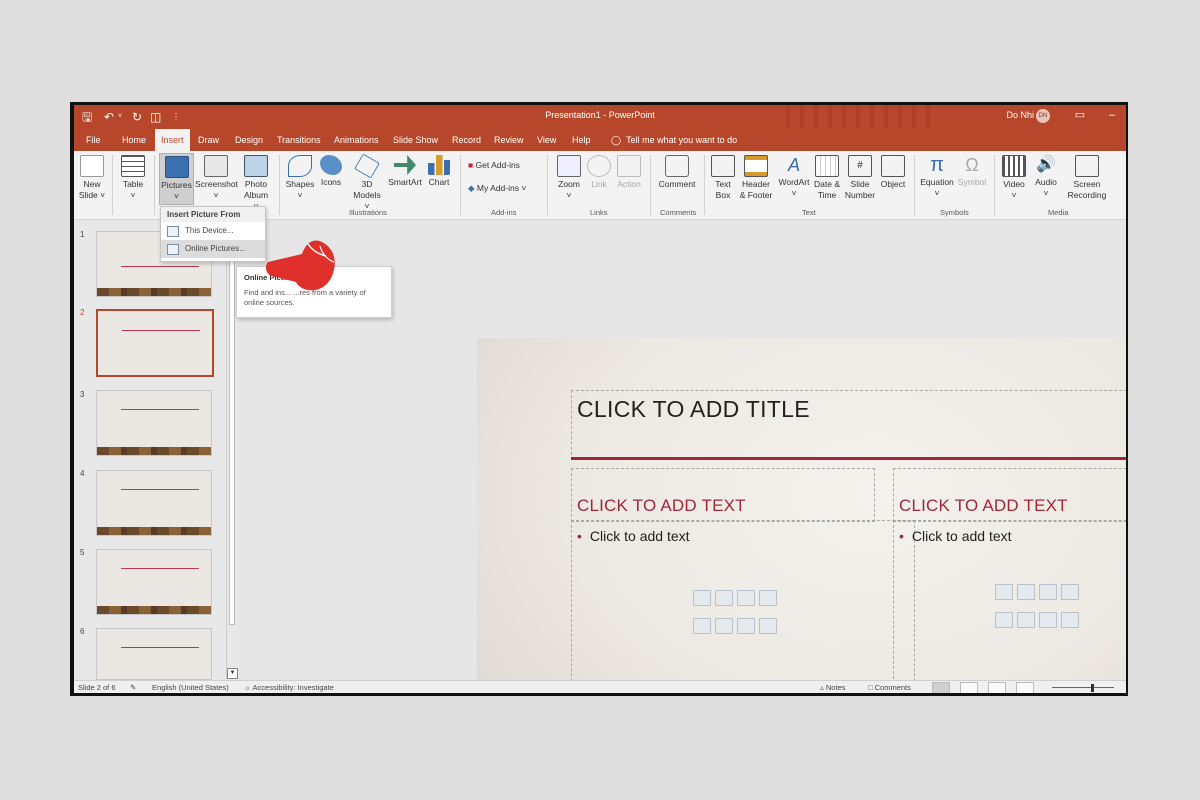 The image size is (1200, 800). What do you see at coordinates (367, 182) in the screenshot?
I see `3d-models-button: 3D Models ˅` at bounding box center [367, 182].